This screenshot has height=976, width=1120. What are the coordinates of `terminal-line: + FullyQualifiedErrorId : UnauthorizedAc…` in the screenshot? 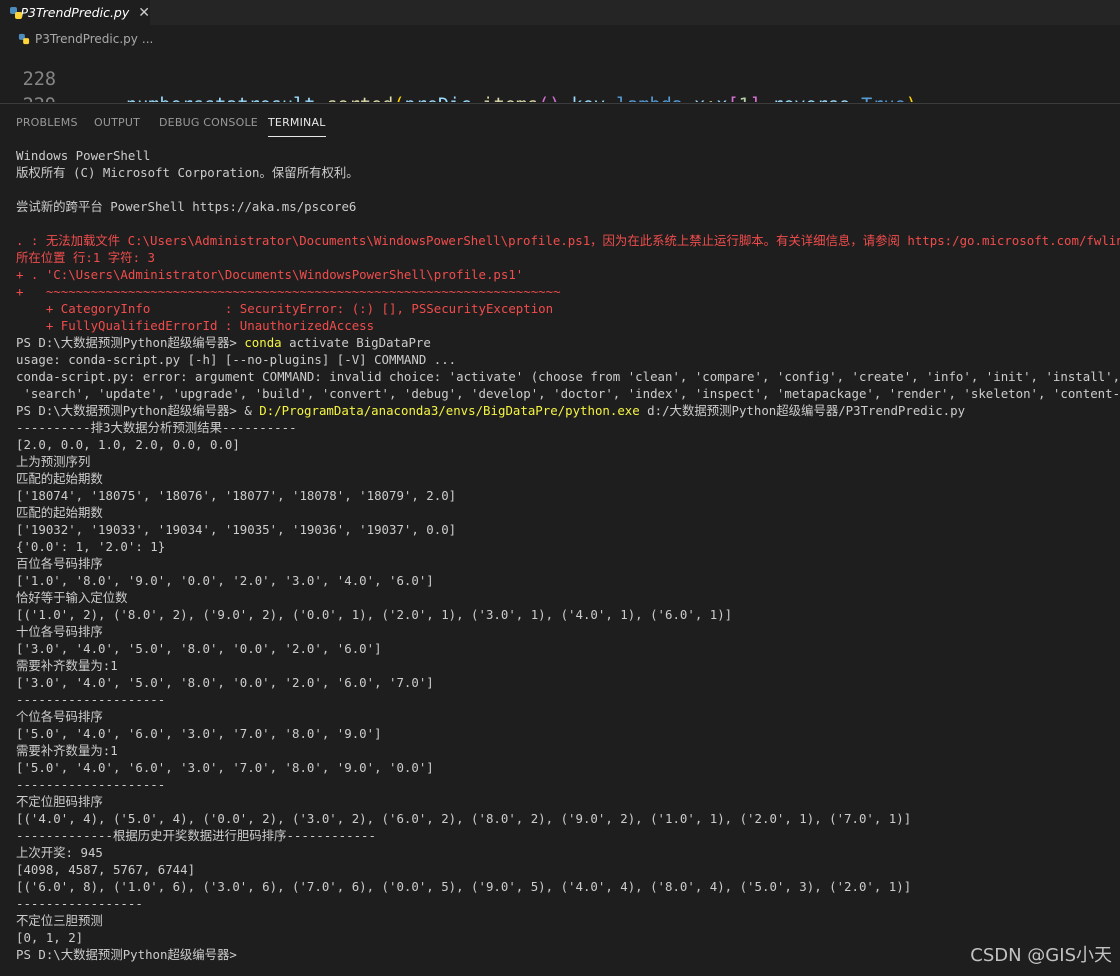 It's located at (195, 325).